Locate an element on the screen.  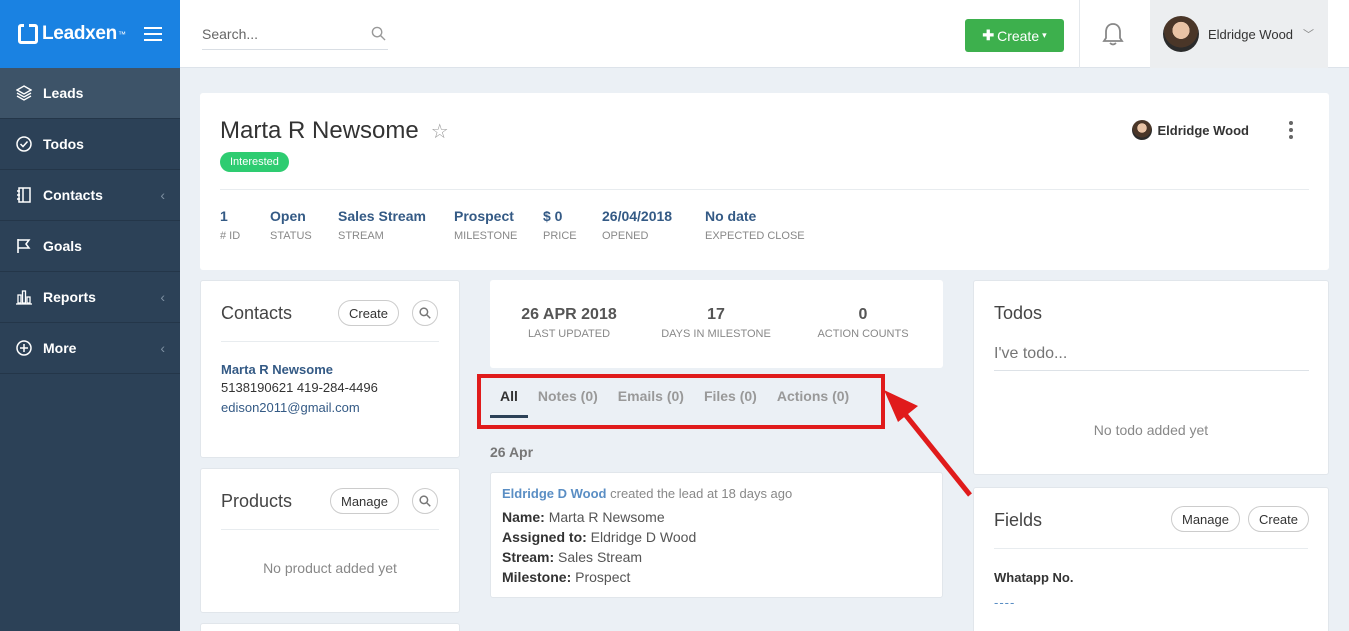
sidebar-item-todos: Todos is located at coordinates (90, 144).